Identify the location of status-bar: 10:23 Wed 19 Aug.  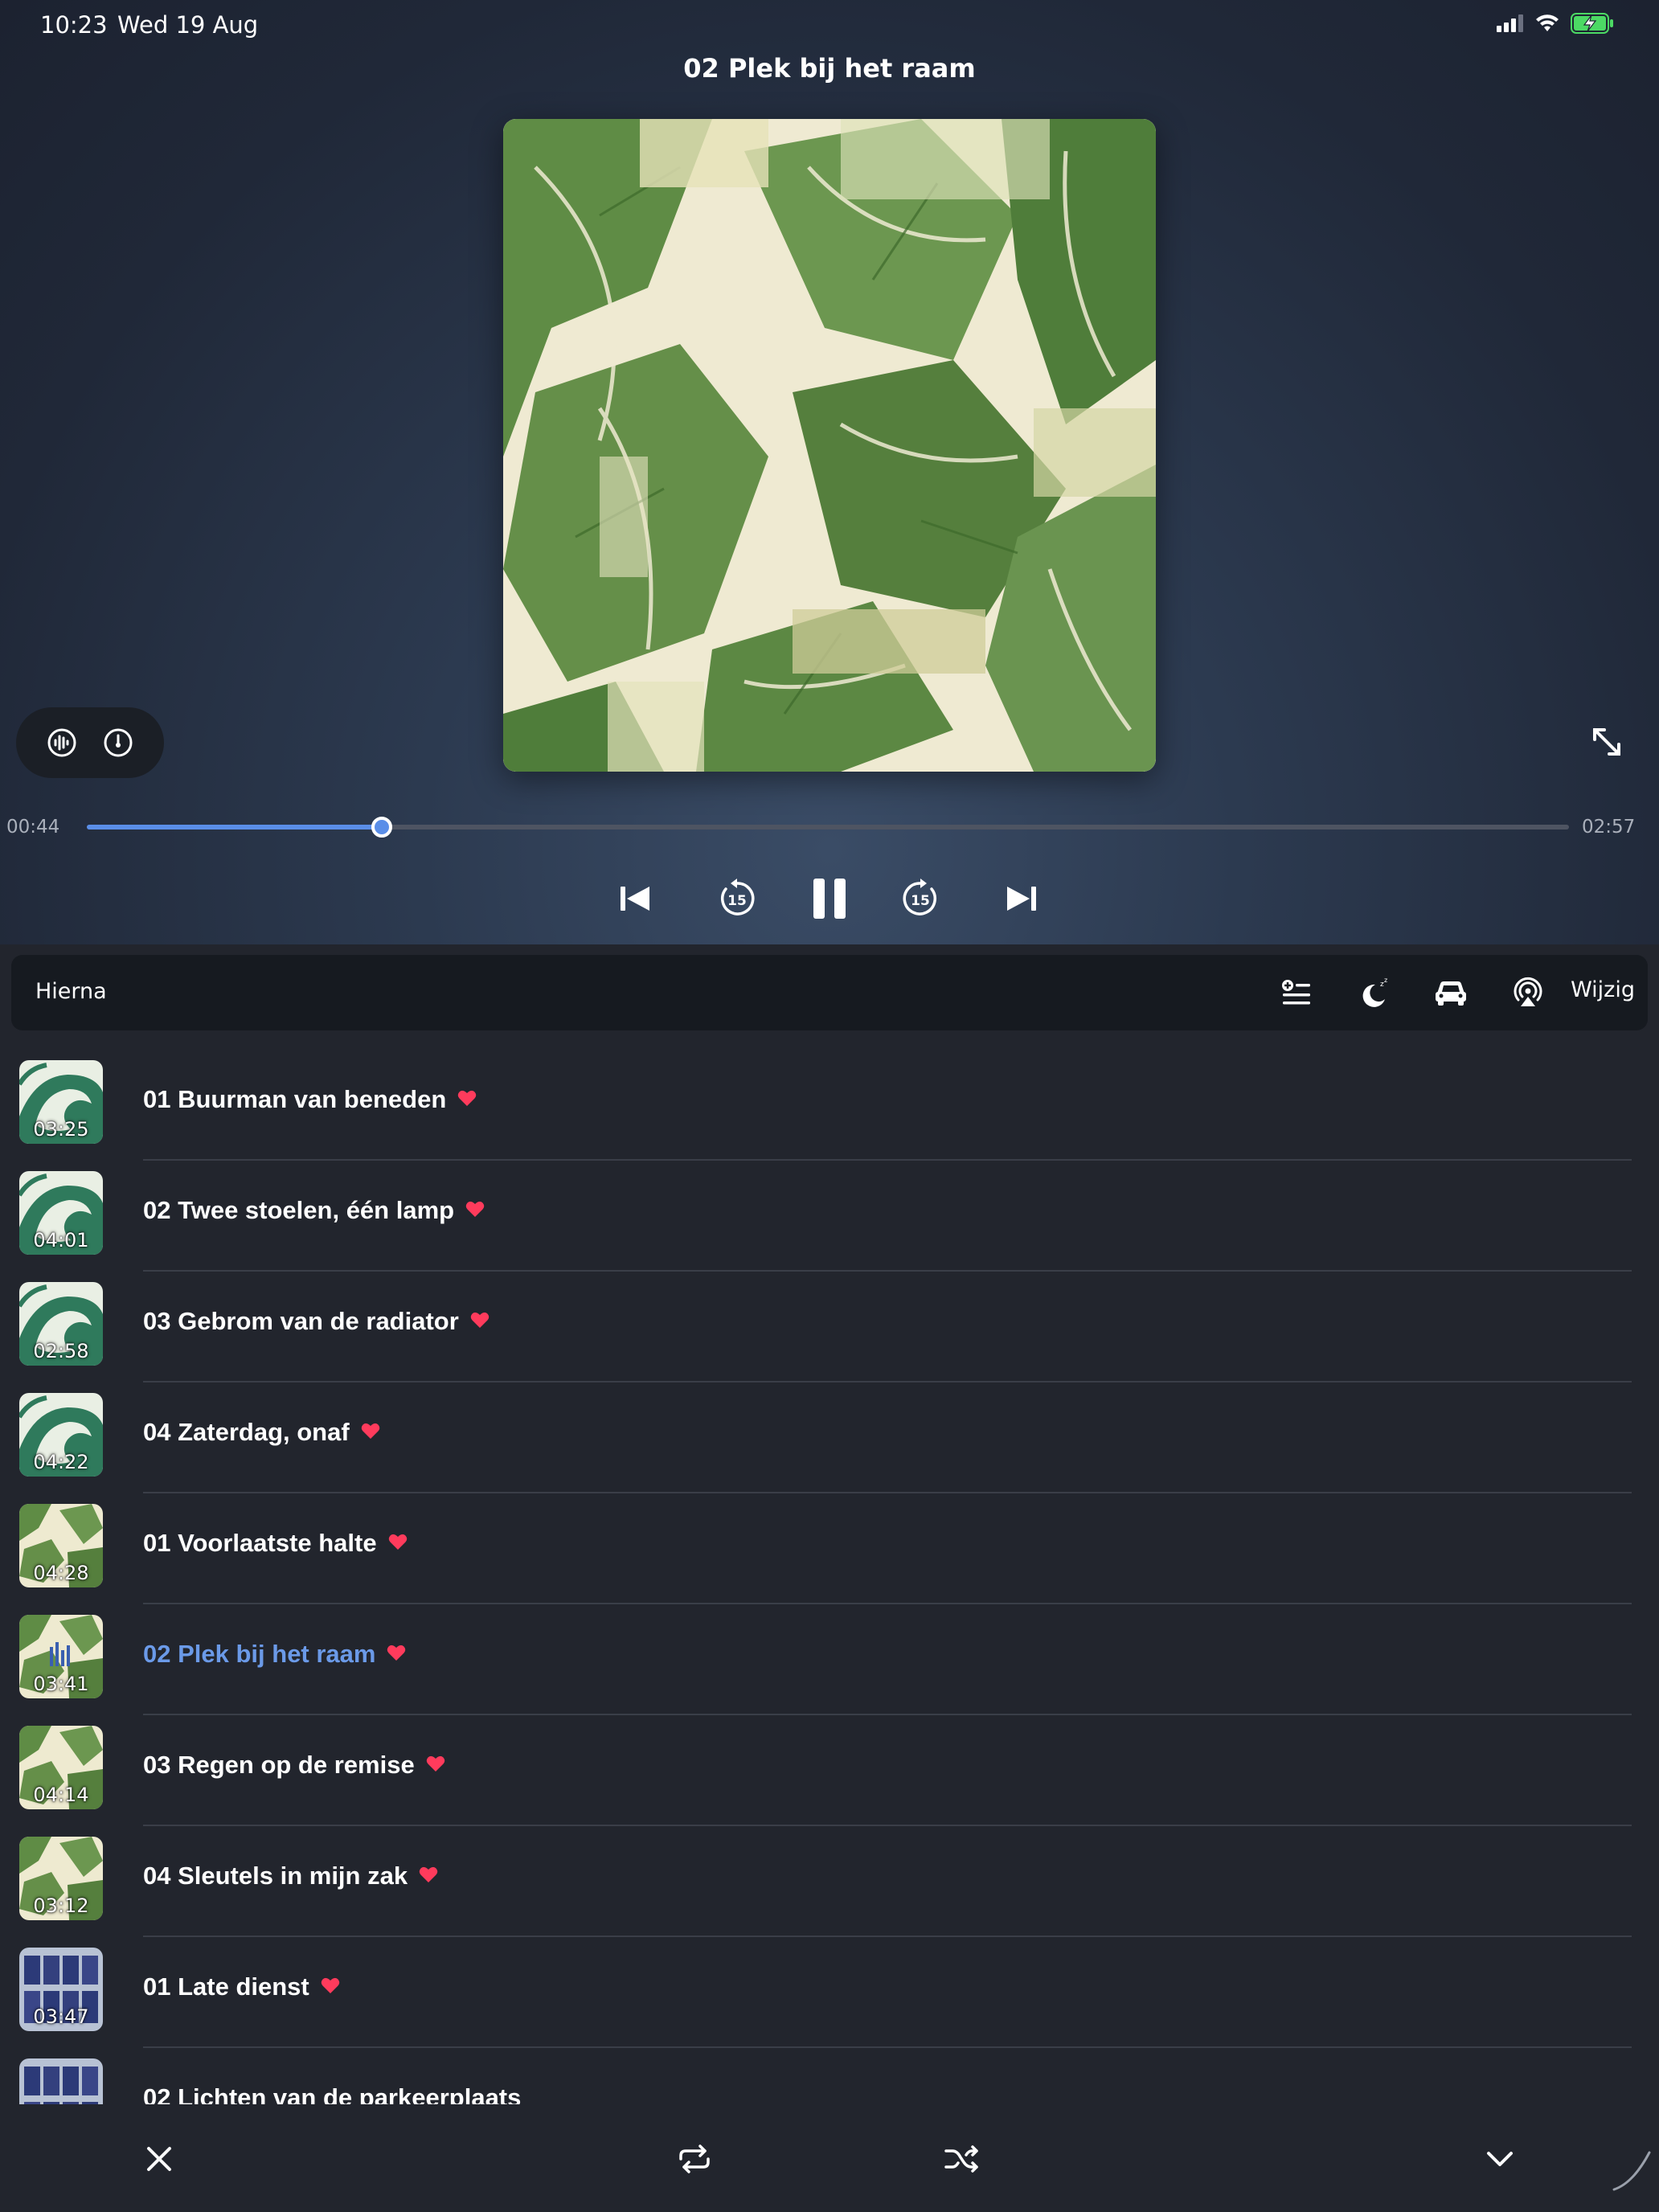
(829, 25).